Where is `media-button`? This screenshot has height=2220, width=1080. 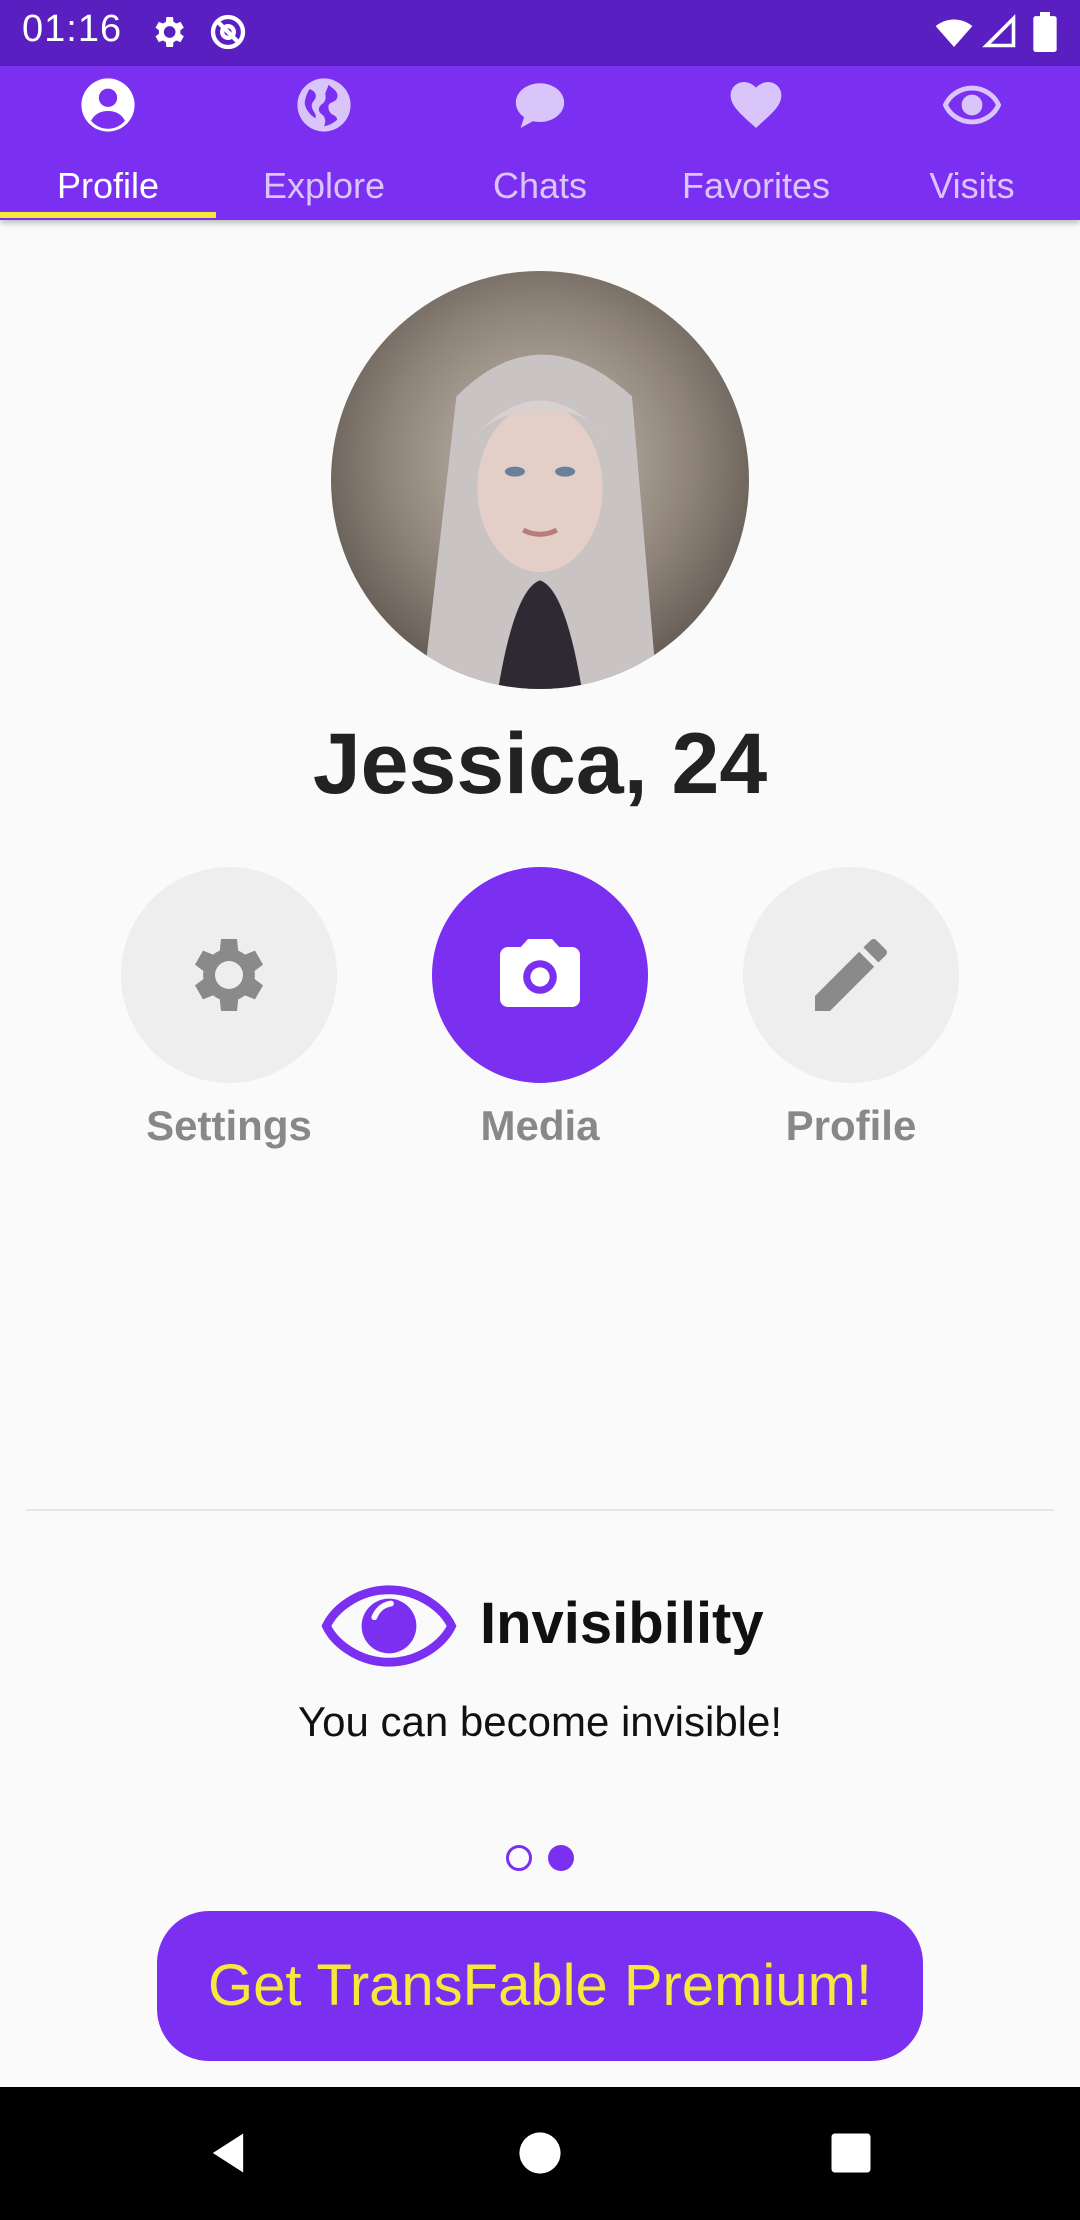 media-button is located at coordinates (540, 975).